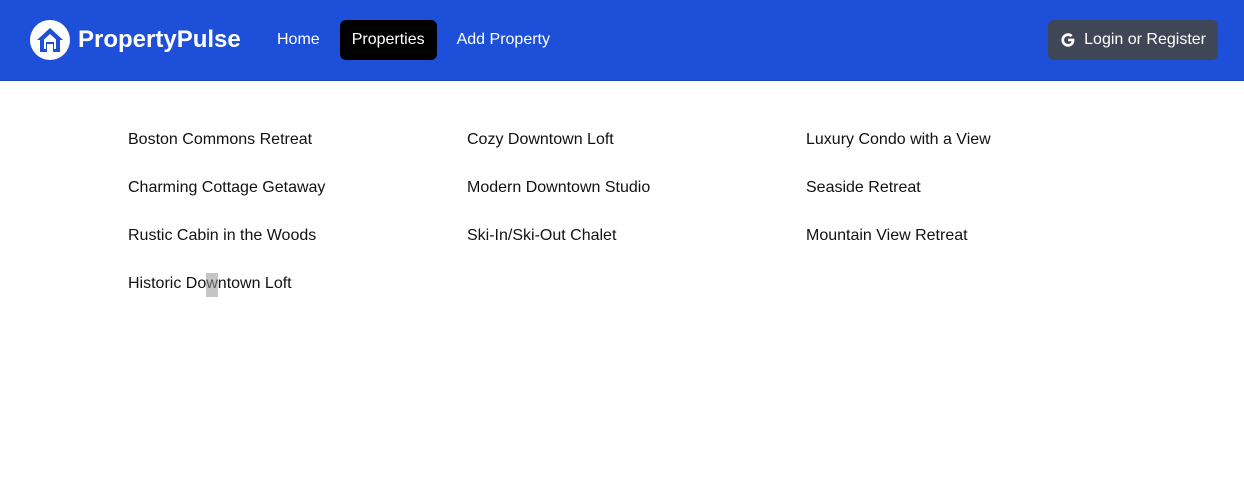  What do you see at coordinates (50, 40) in the screenshot?
I see `house-icon` at bounding box center [50, 40].